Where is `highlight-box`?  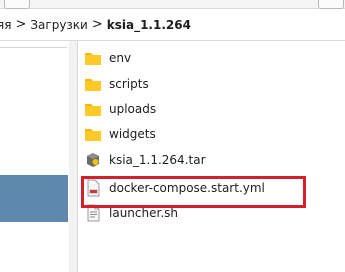 highlight-box is located at coordinates (193, 192).